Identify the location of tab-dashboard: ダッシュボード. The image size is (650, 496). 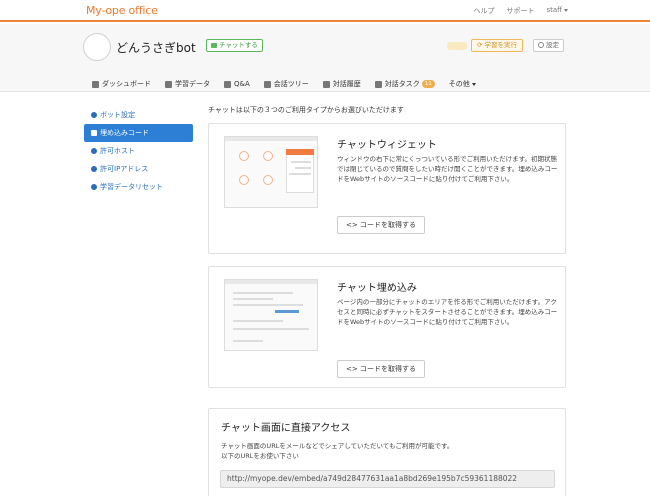
(121, 84).